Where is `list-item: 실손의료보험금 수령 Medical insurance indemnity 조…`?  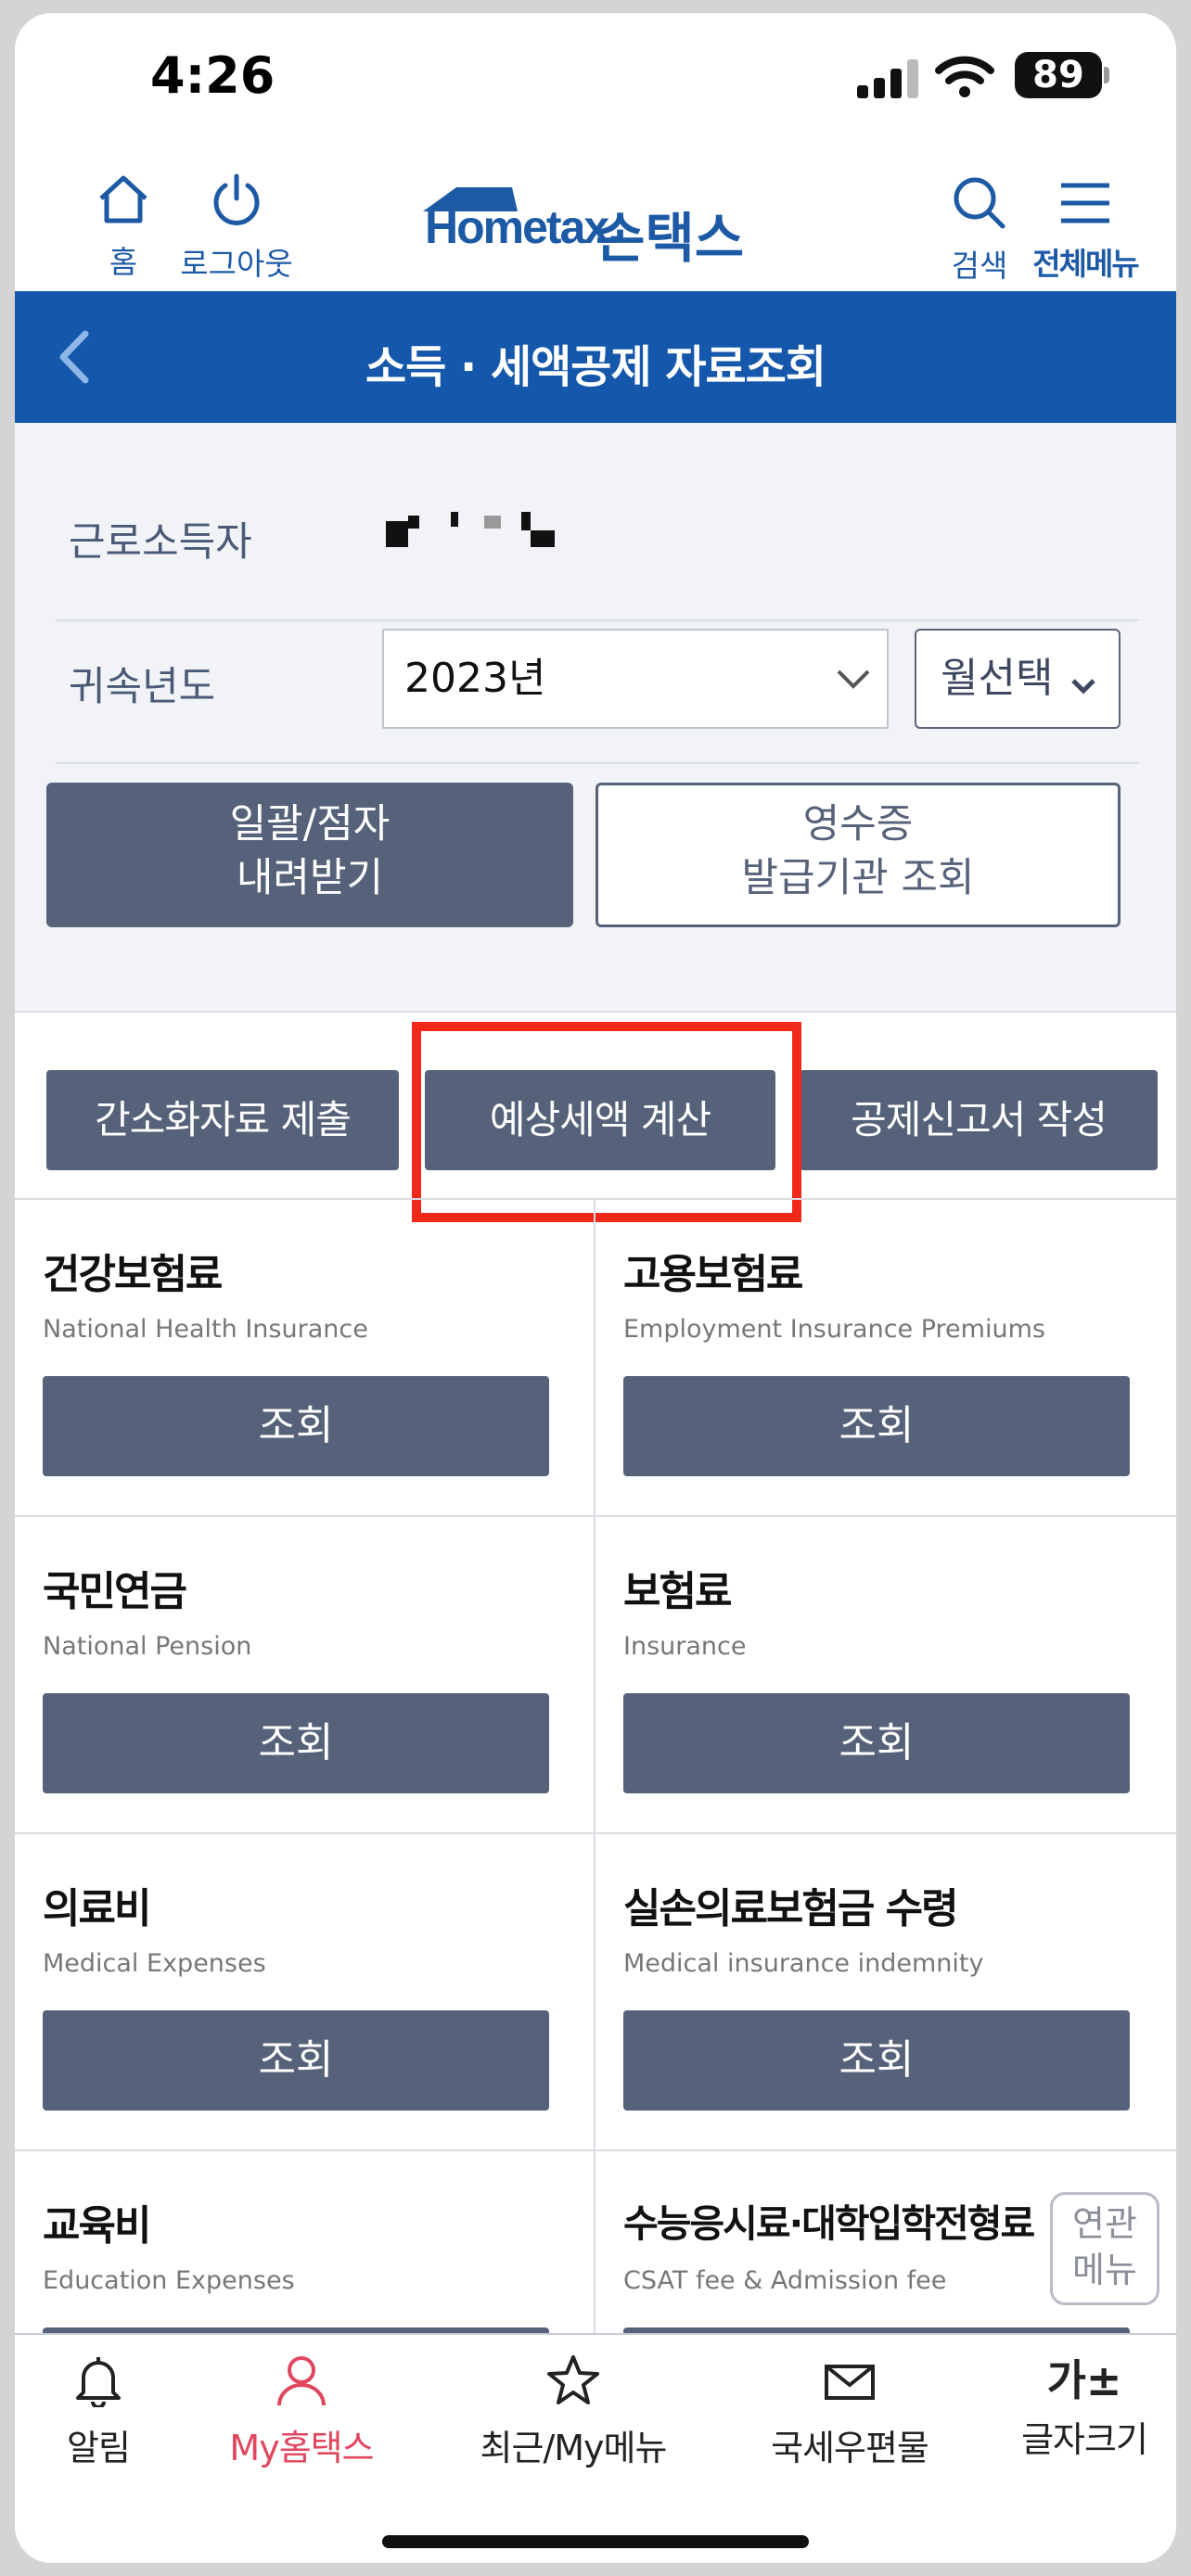
list-item: 실손의료보험금 수령 Medical insurance indemnity 조… is located at coordinates (886, 1991).